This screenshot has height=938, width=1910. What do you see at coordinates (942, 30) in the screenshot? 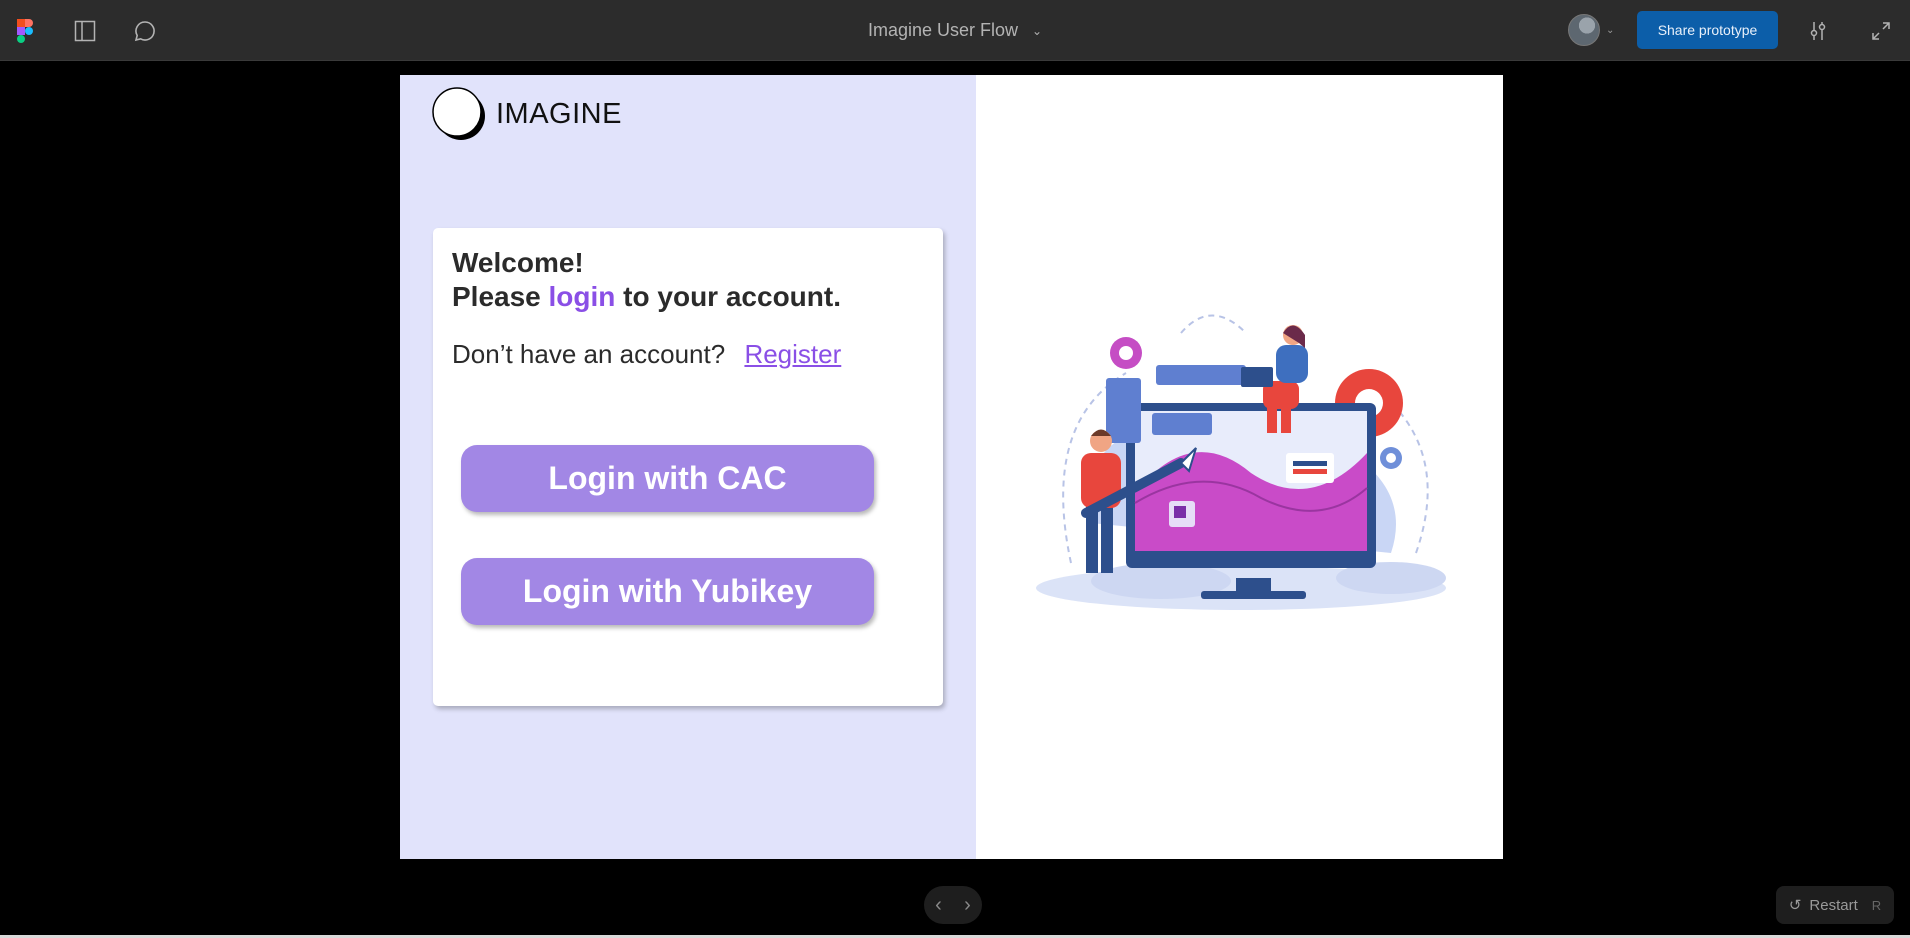
I see `file-title: Imagine User Flow` at bounding box center [942, 30].